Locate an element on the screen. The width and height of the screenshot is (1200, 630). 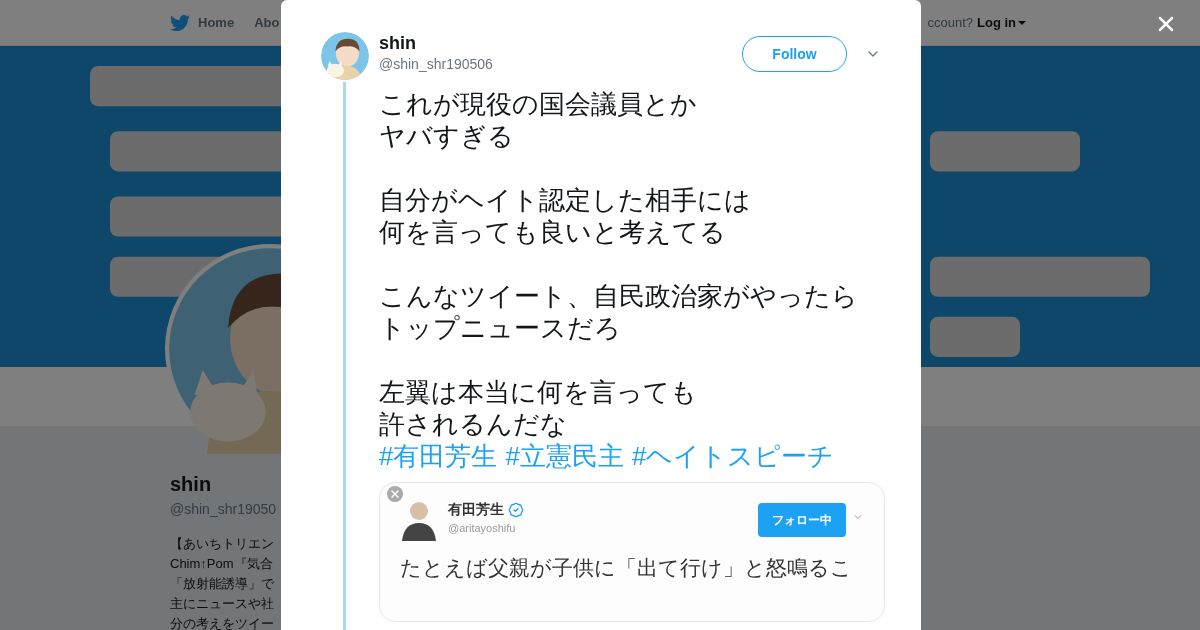
tweet-text-line: 許されるんだな is located at coordinates (473, 424).